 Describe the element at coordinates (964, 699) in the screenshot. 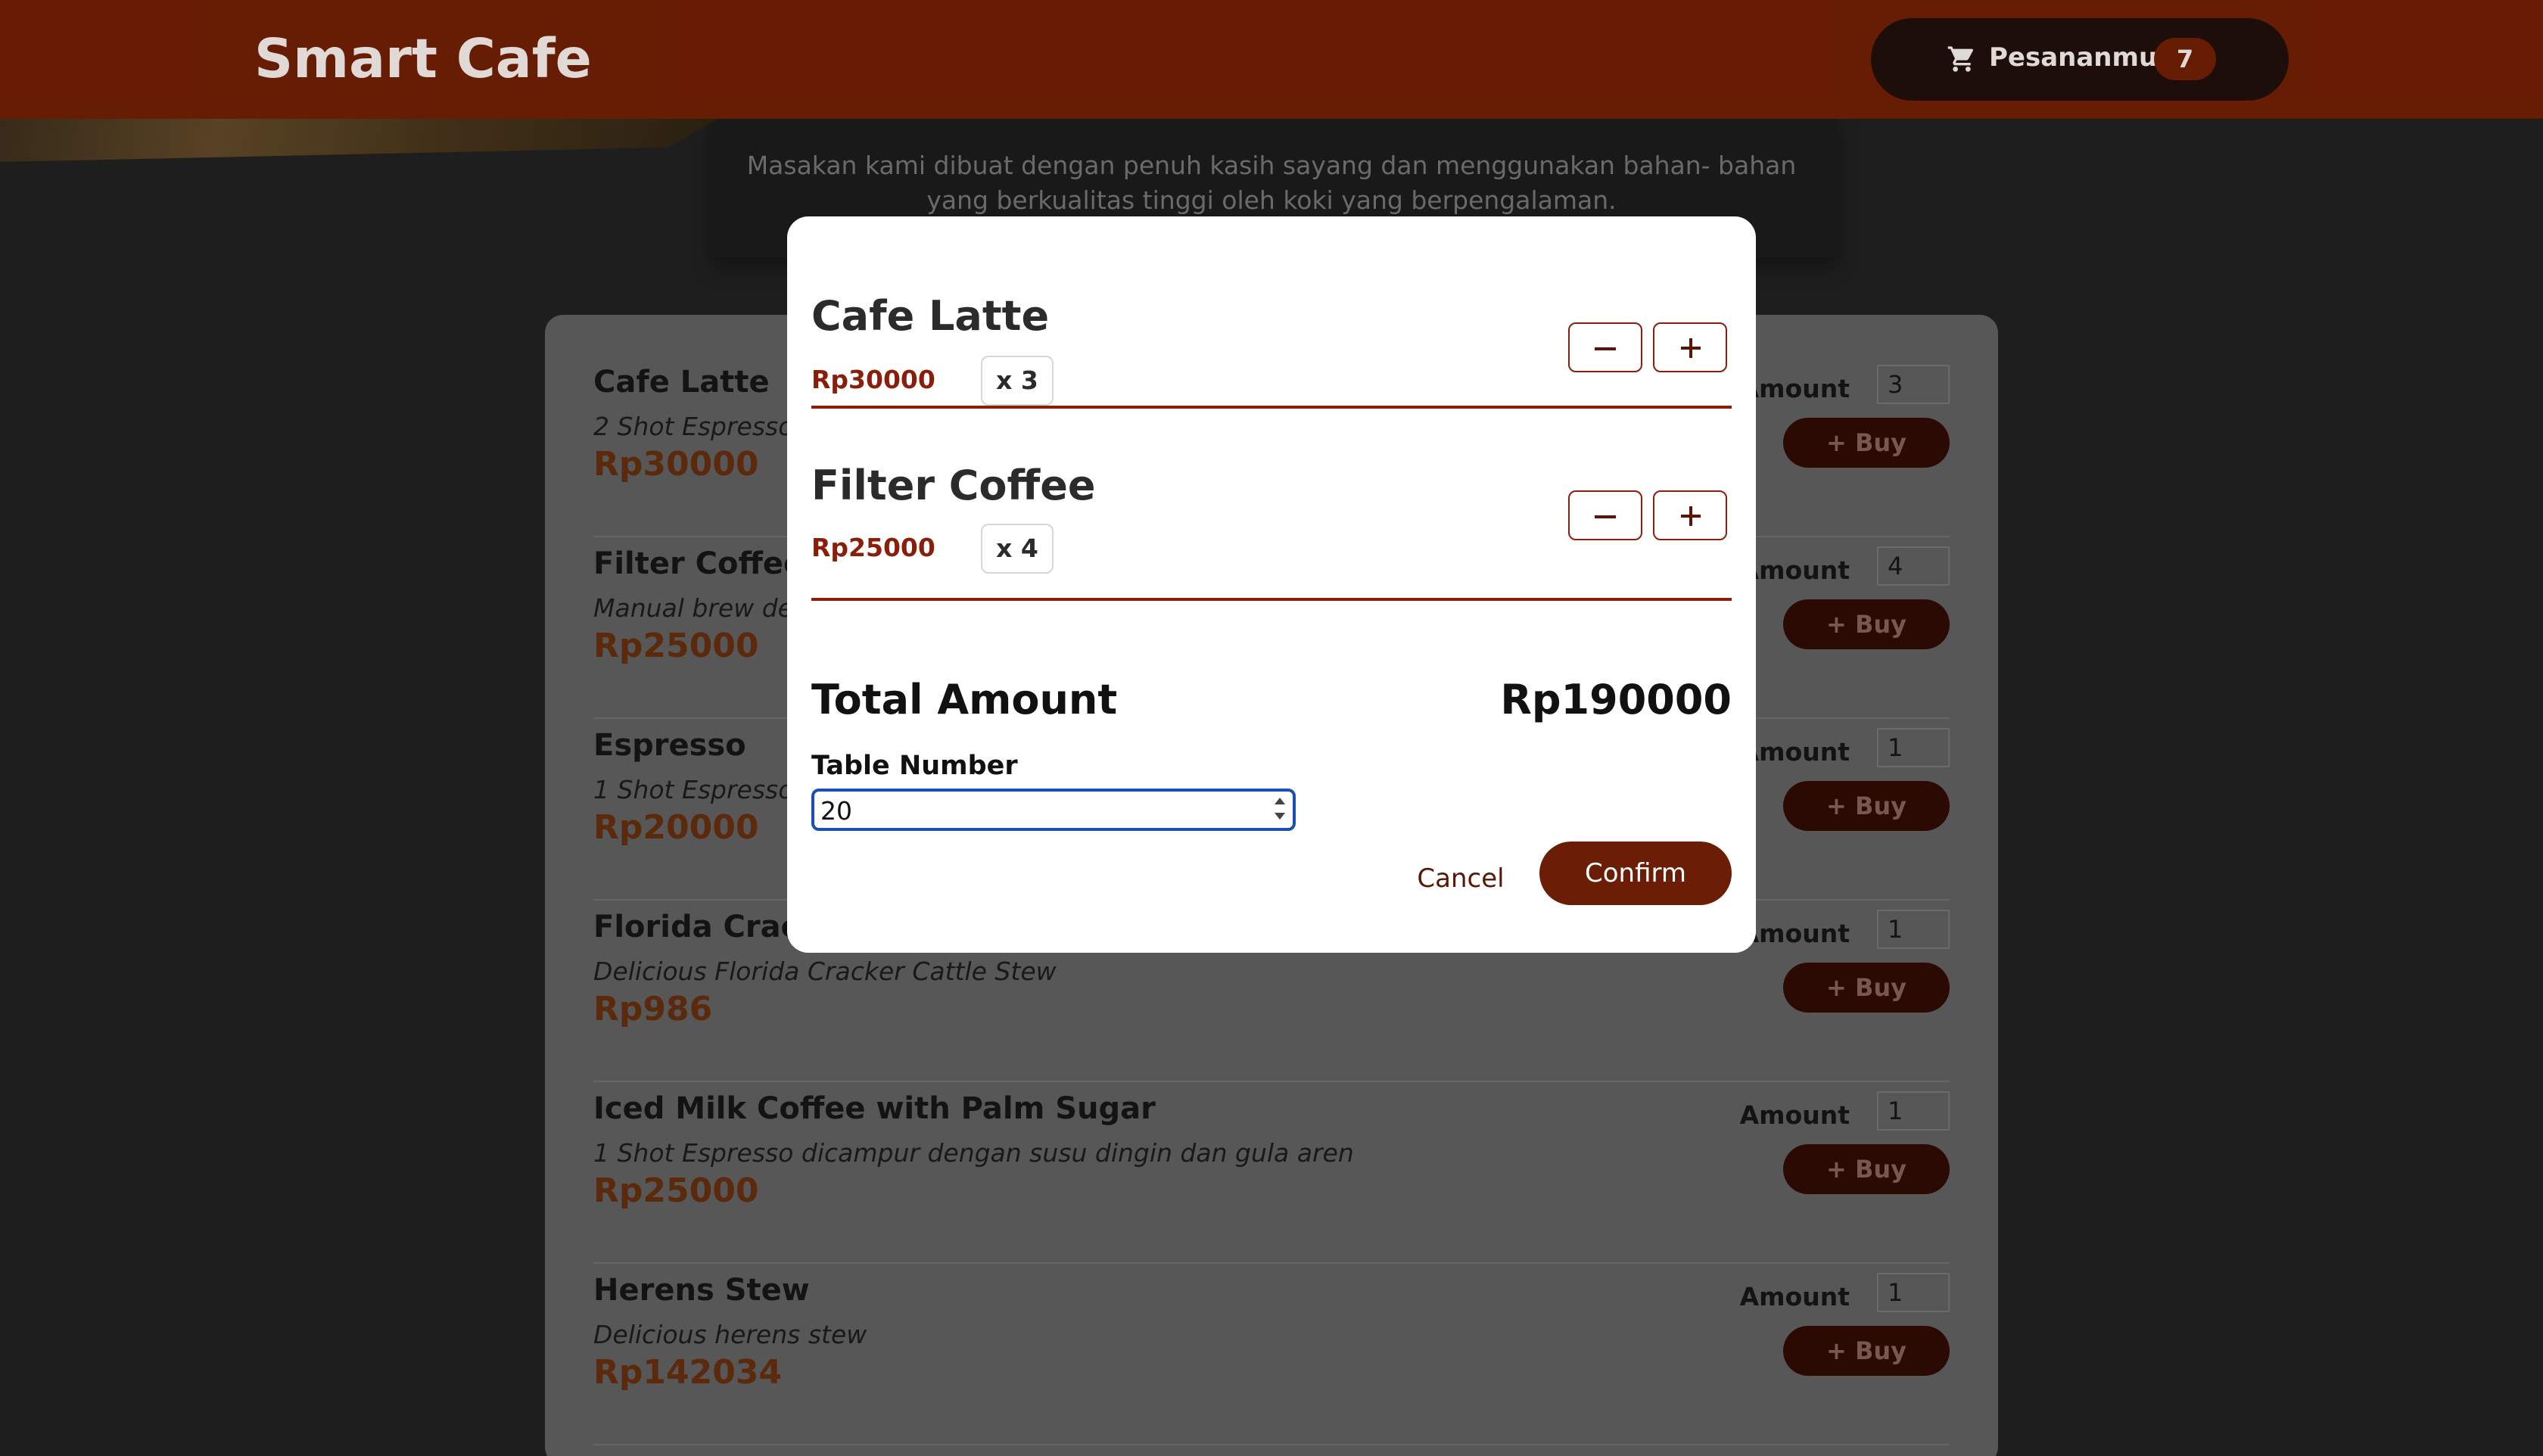

I see `total-amount-label: Total Amount` at that location.